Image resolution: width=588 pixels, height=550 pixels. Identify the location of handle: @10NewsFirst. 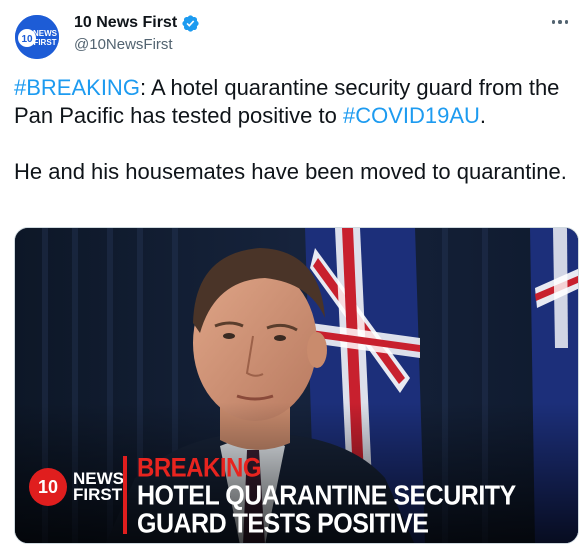
(123, 44).